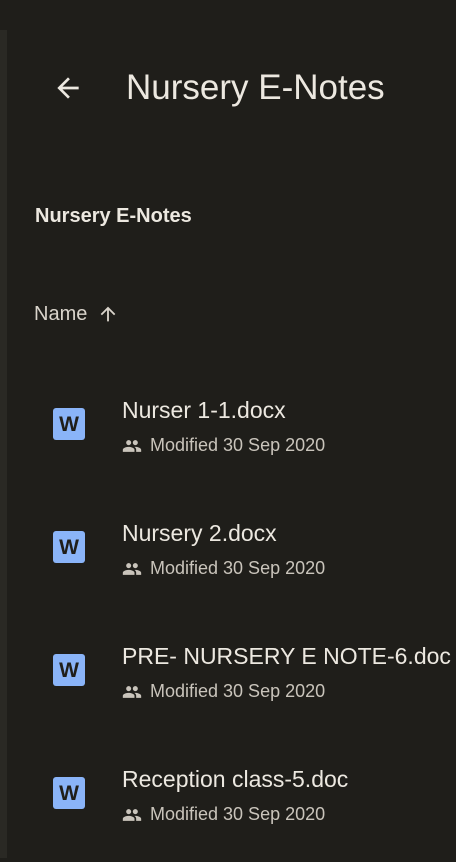  I want to click on sort-by-name-button: Name, so click(76, 314).